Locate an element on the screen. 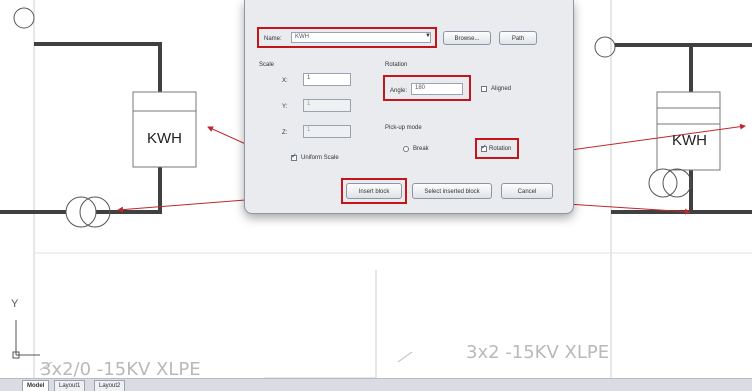  left-top-circle is located at coordinates (24, 18).